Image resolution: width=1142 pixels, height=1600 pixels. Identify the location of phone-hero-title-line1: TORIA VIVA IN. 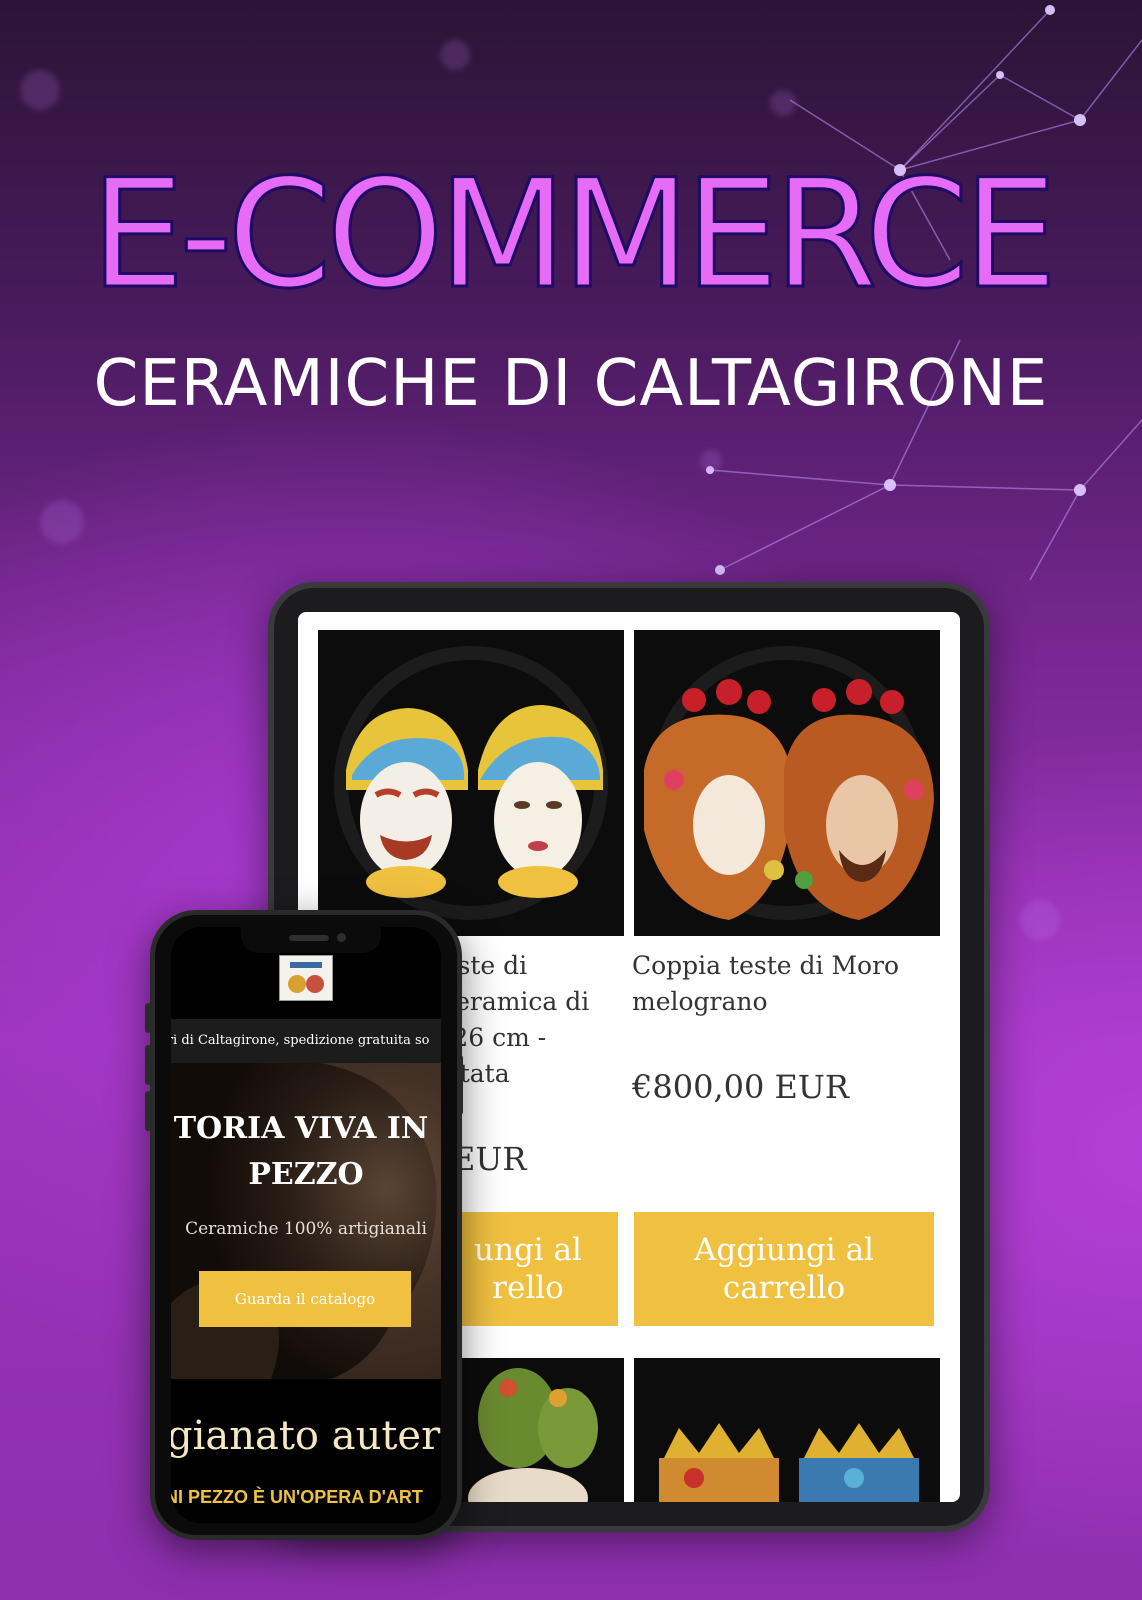
(301, 1128).